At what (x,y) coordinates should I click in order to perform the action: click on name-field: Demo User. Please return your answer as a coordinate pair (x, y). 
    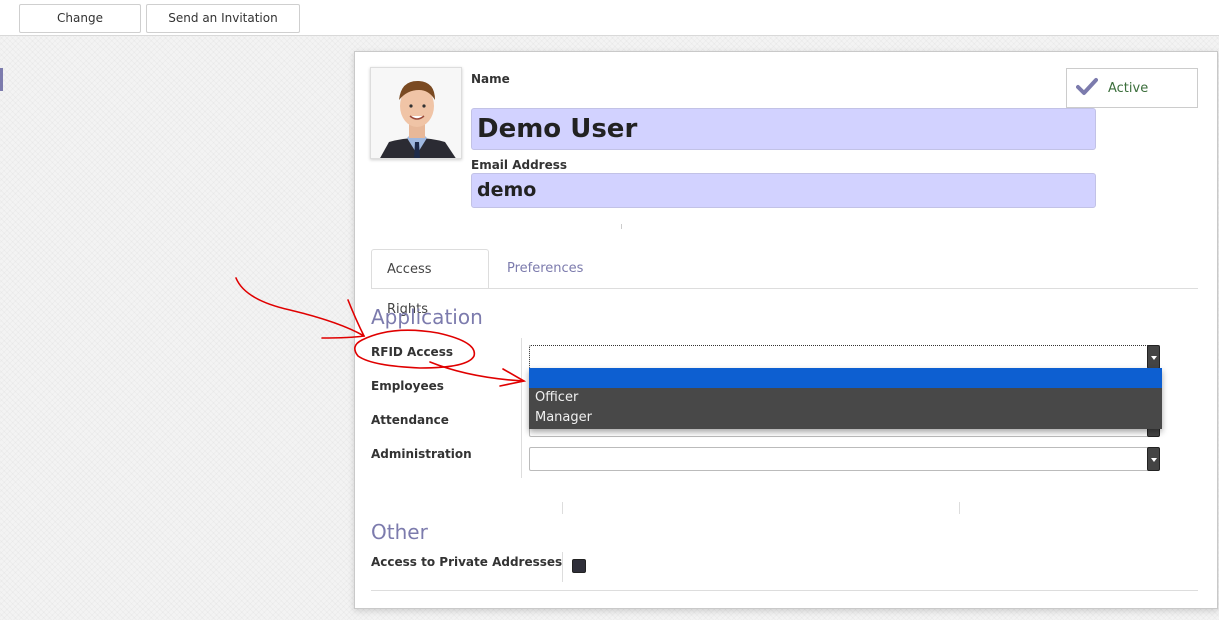
    Looking at the image, I should click on (783, 129).